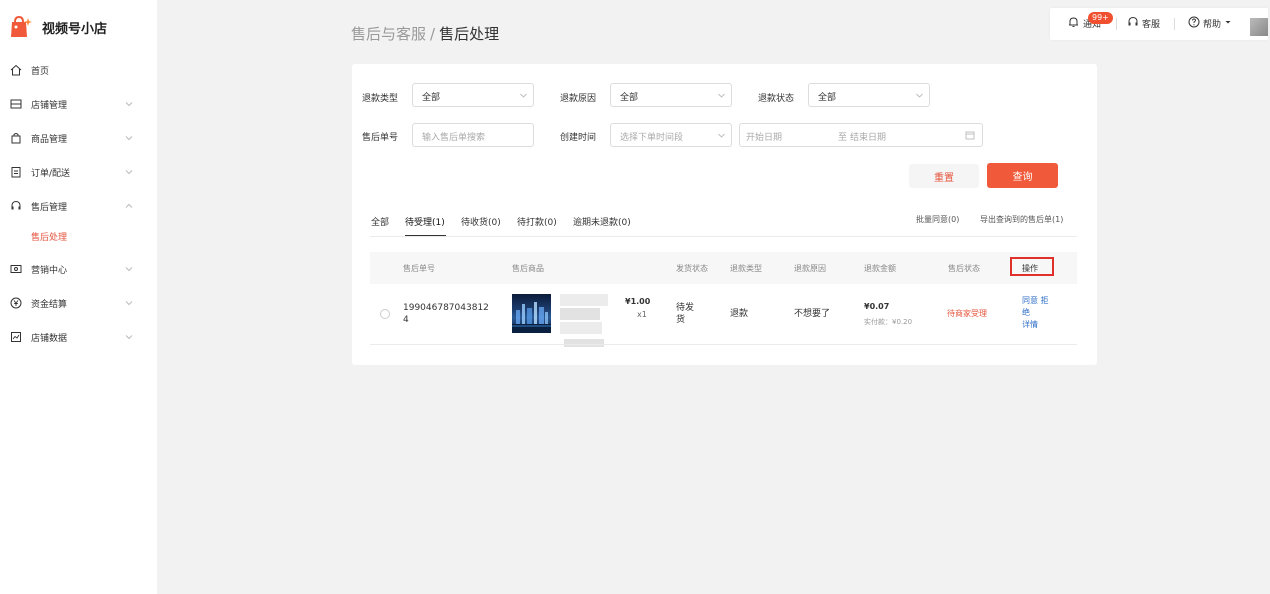  I want to click on help-label: 帮助, so click(1212, 25).